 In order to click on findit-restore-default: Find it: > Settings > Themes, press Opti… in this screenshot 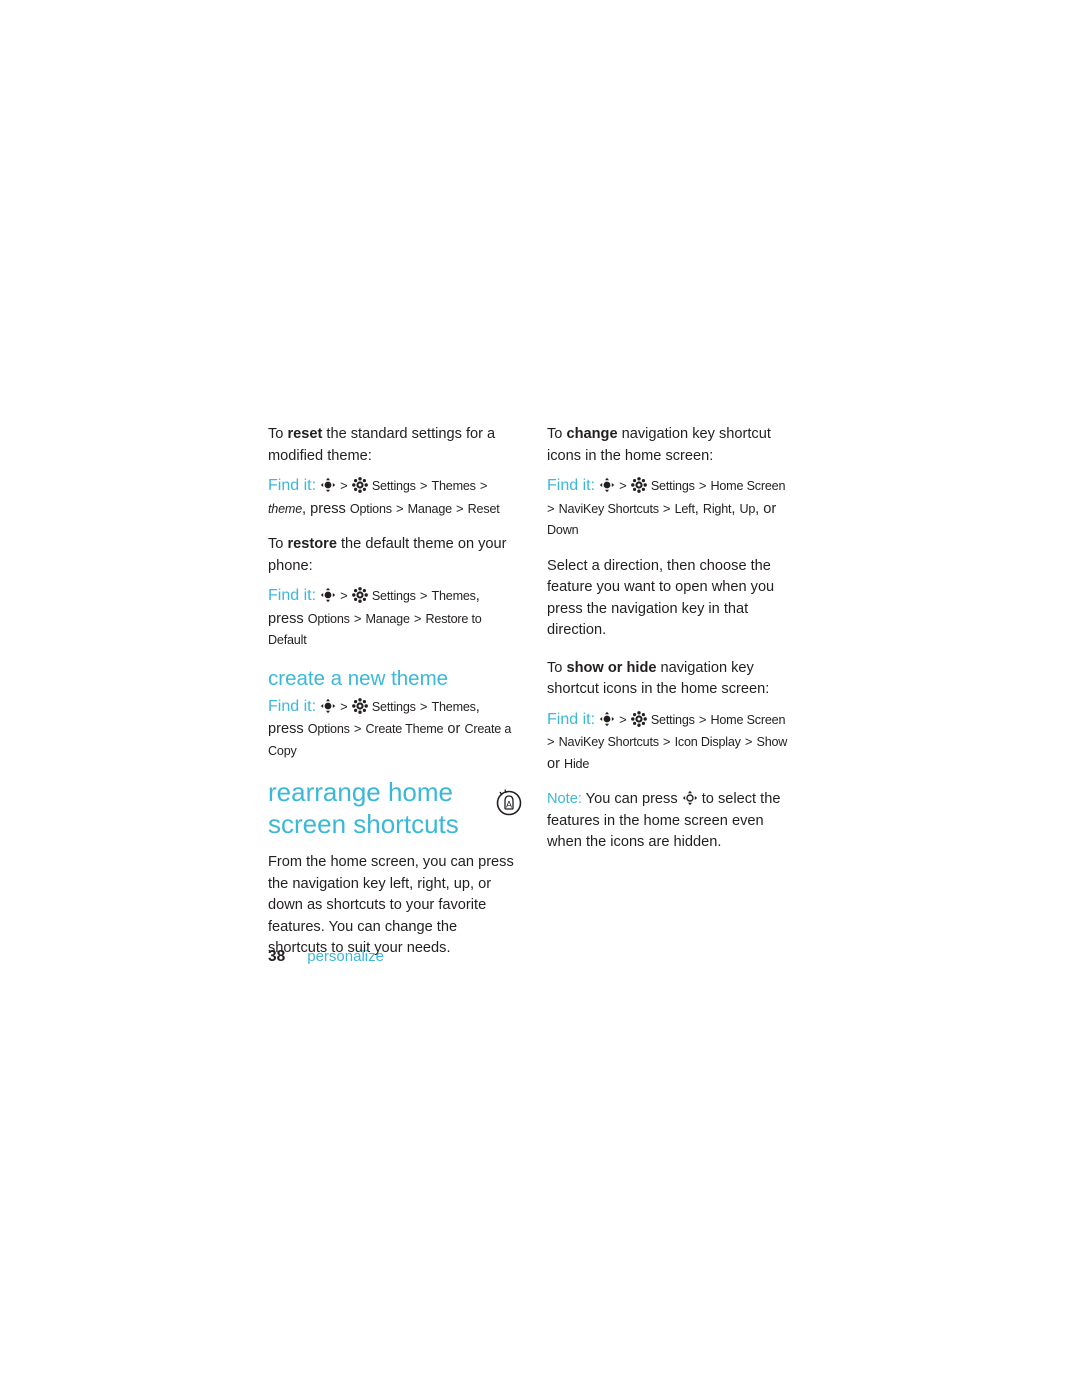, I will do `click(393, 618)`.